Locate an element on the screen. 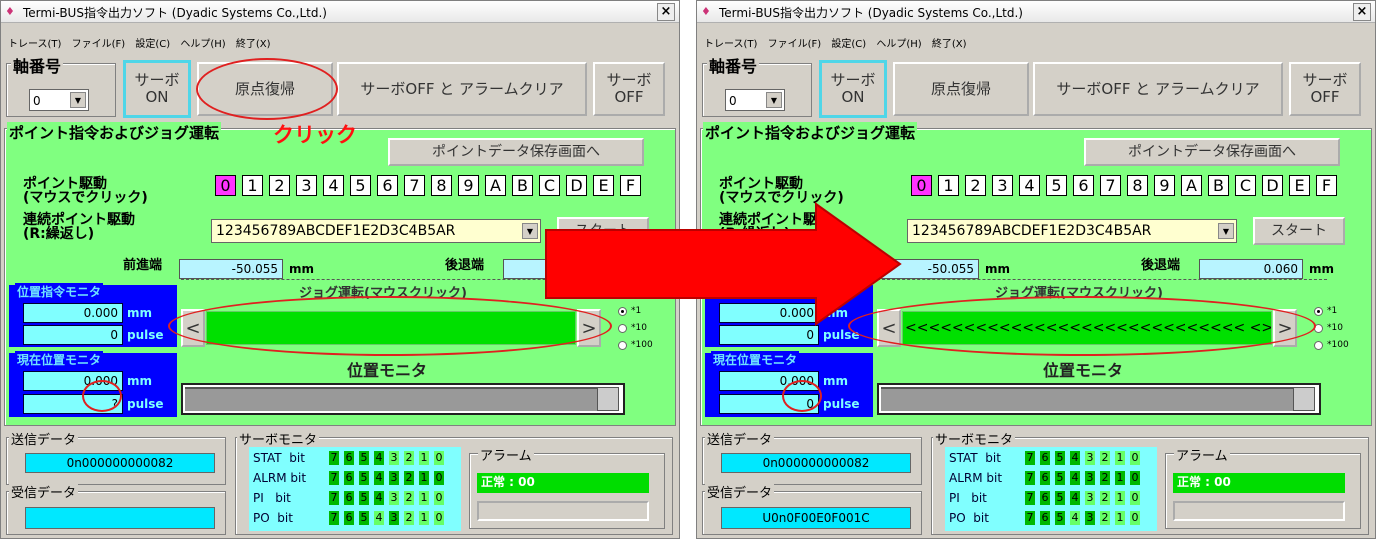  backward-end-label: 後退端 is located at coordinates (465, 265).